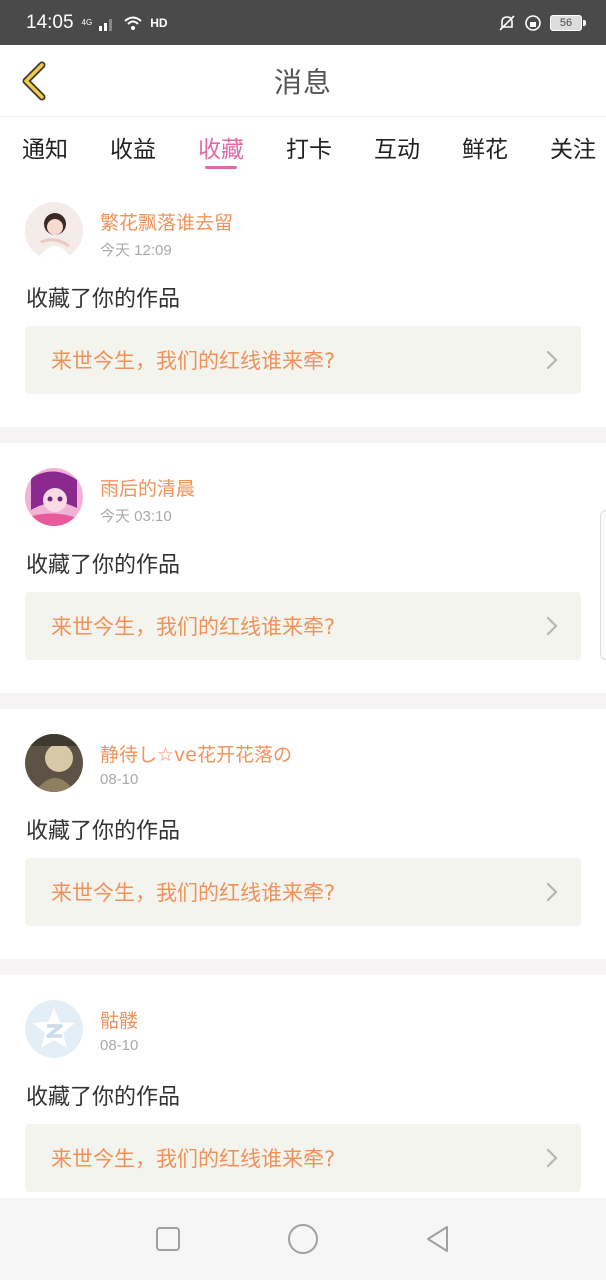 This screenshot has height=1280, width=606. I want to click on tab-interactions: 互动, so click(397, 147).